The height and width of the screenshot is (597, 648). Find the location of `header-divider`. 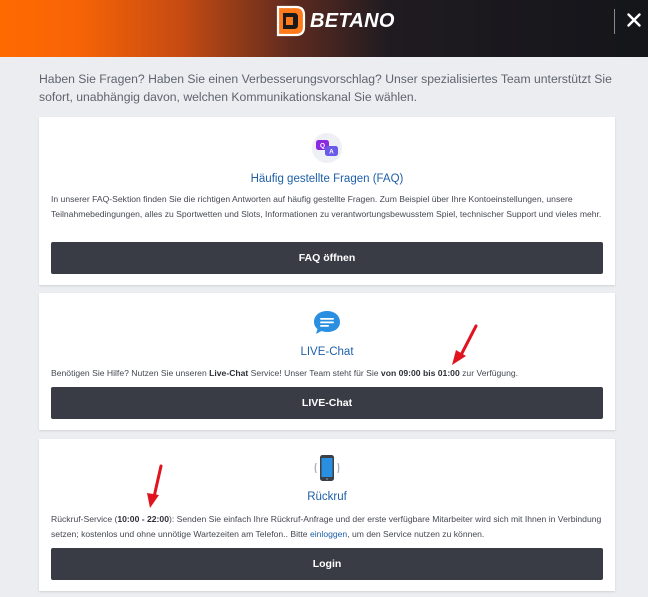

header-divider is located at coordinates (614, 21).